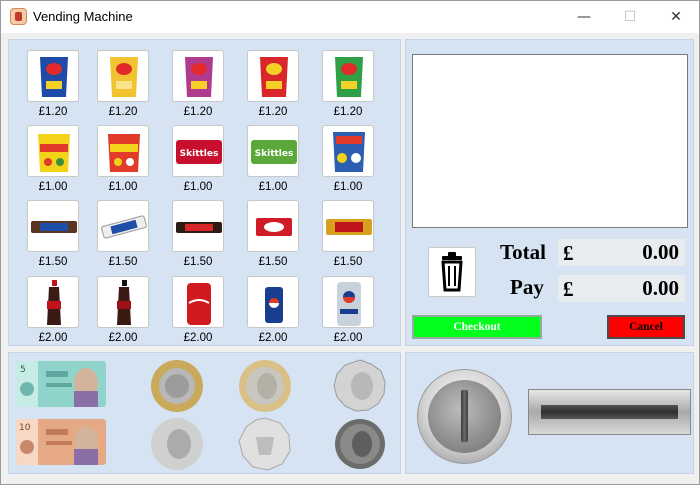  Describe the element at coordinates (53, 151) in the screenshot. I see `haribo-bag-yellow-icon` at that location.